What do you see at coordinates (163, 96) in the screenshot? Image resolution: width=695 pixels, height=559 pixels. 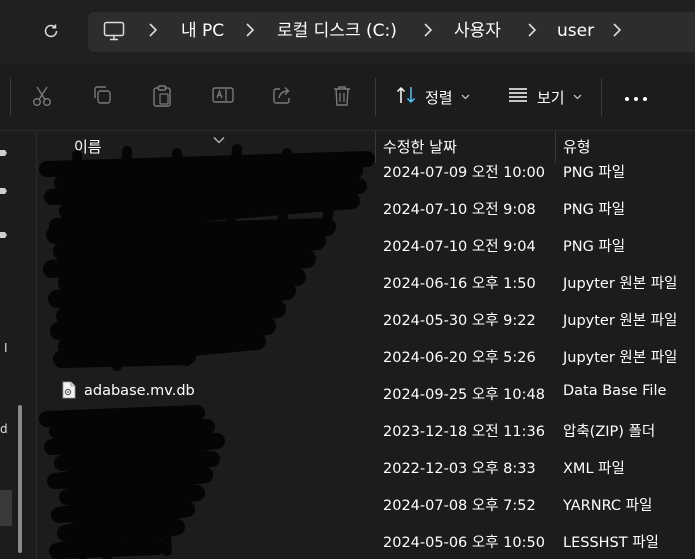 I see `clipboard-icon` at bounding box center [163, 96].